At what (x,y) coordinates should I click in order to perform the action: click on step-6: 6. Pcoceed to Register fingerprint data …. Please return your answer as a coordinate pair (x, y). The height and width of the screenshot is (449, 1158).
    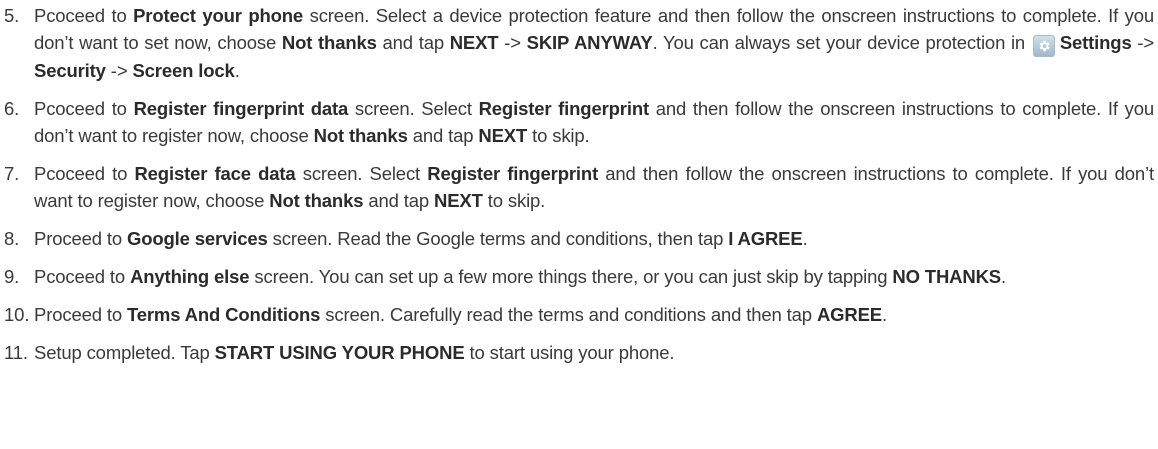
    Looking at the image, I should click on (579, 122).